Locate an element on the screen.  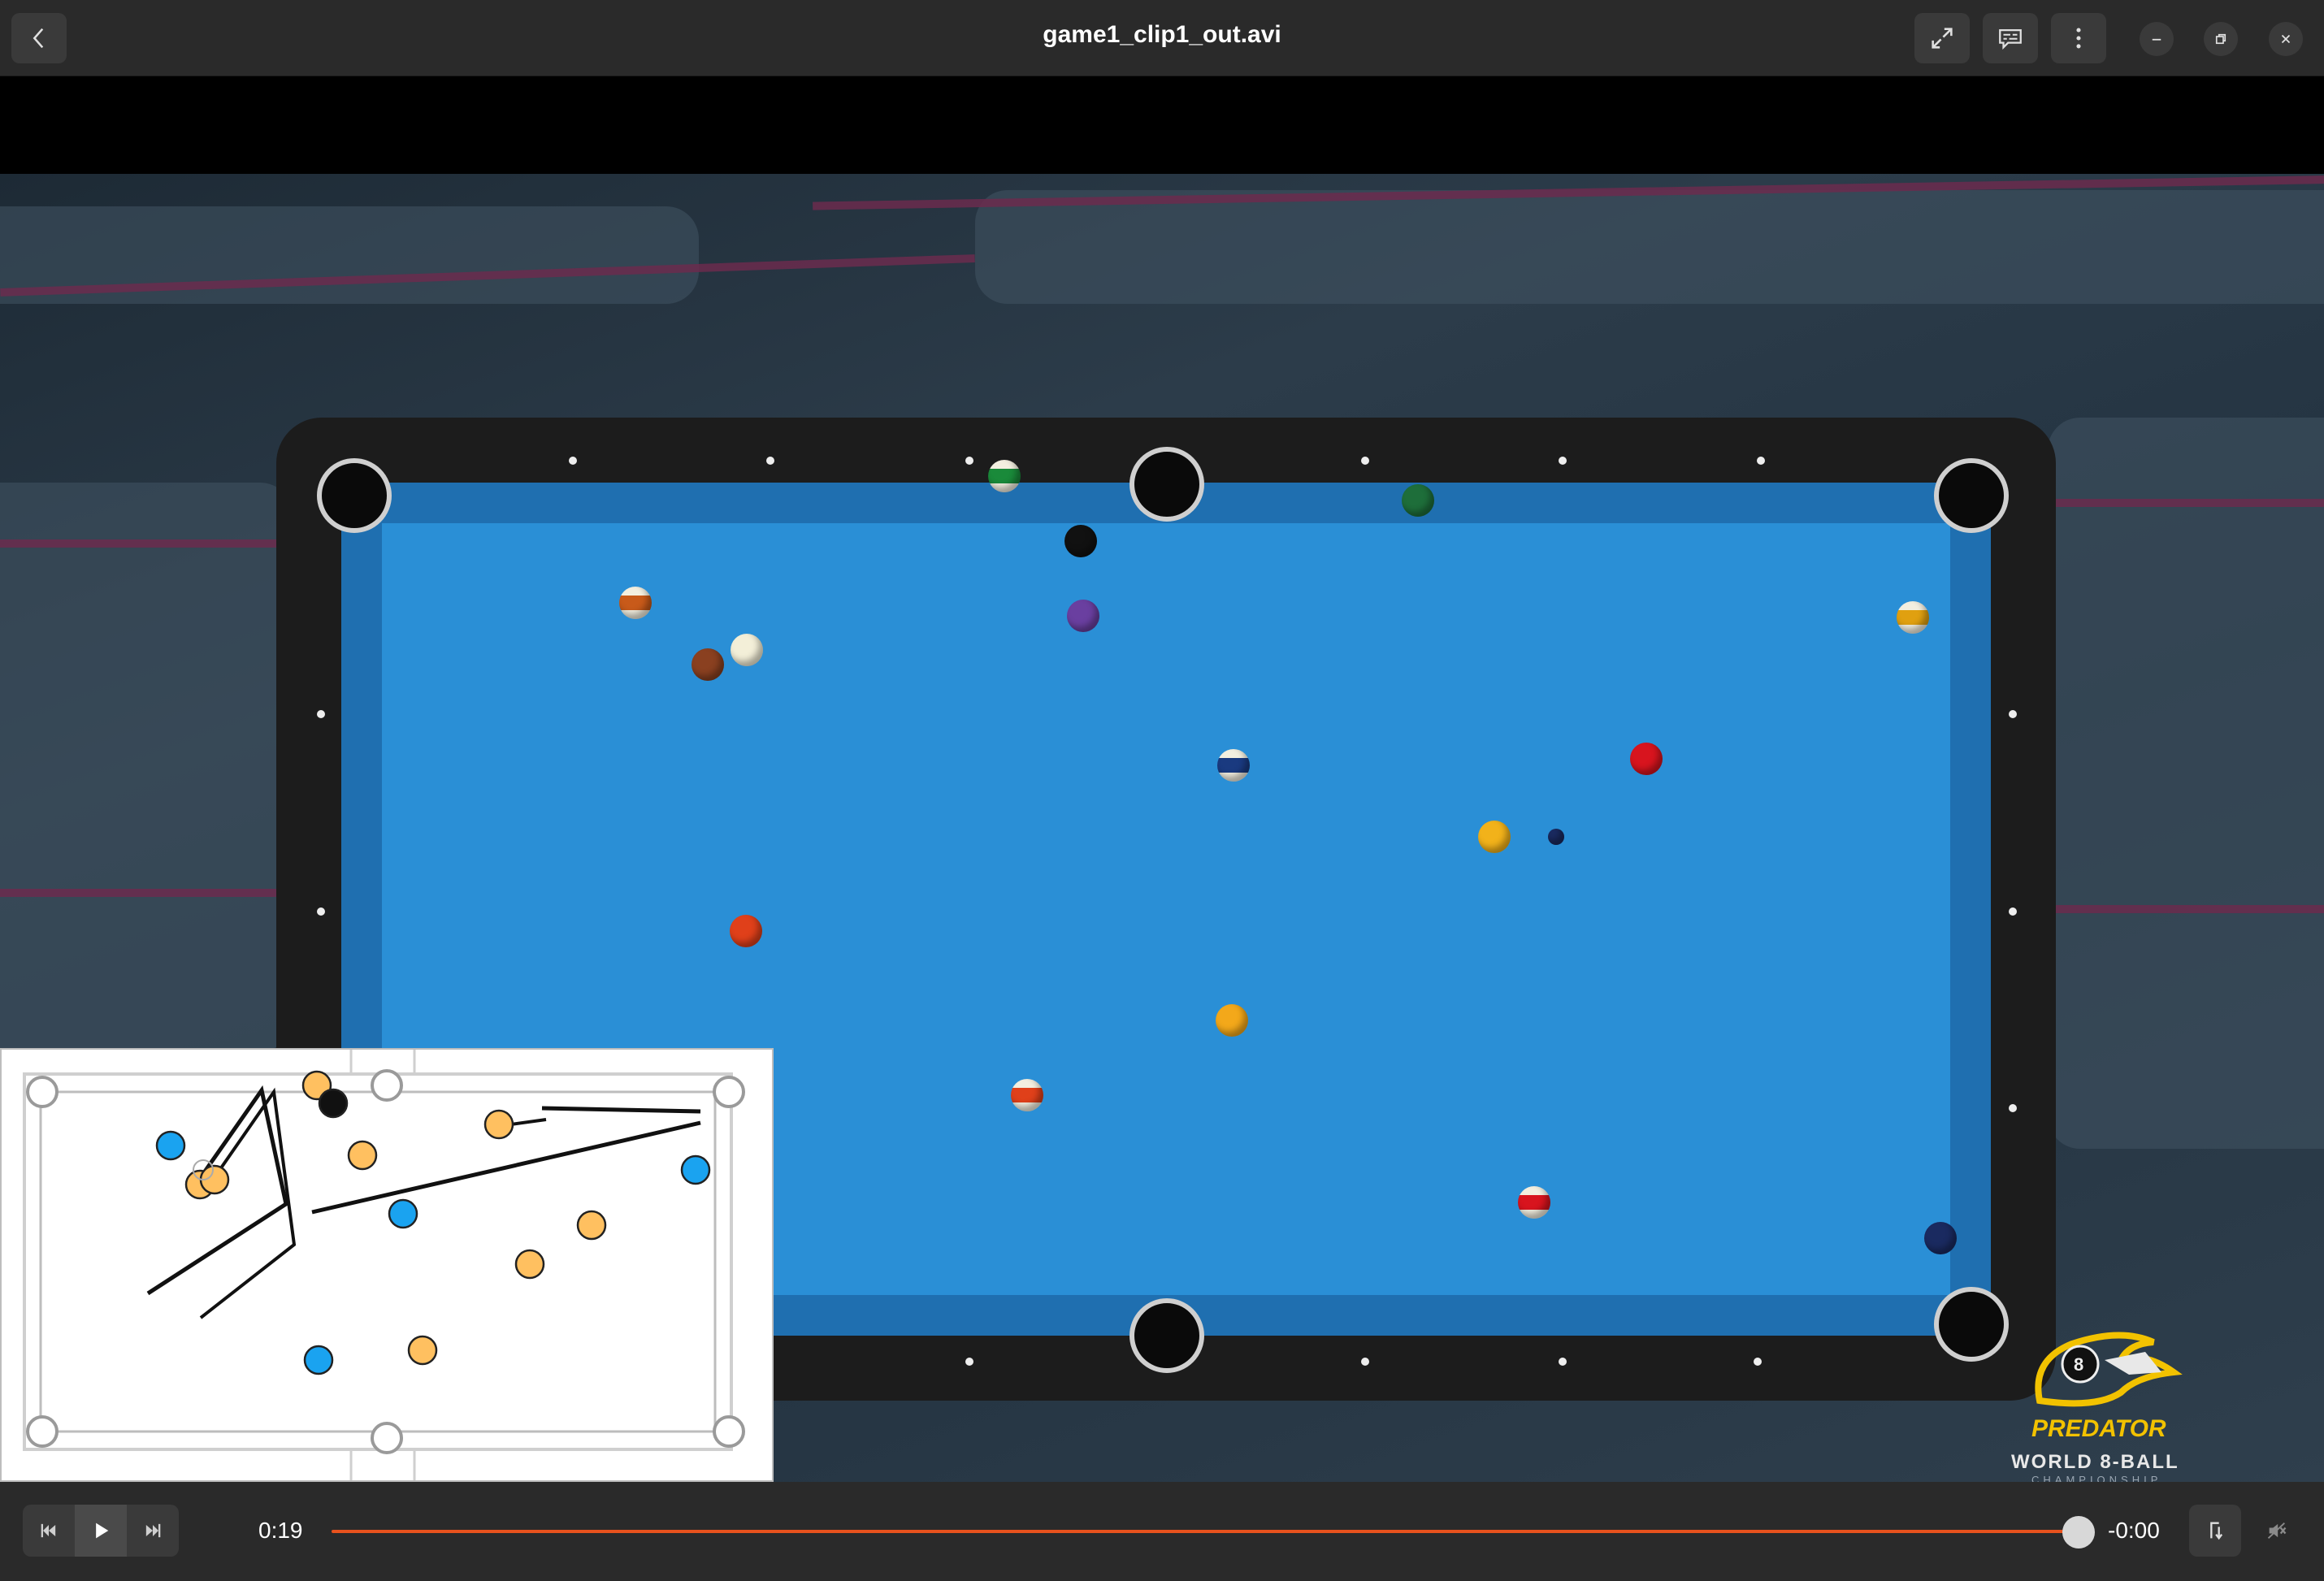
pocket-top-right is located at coordinates (1972, 496).